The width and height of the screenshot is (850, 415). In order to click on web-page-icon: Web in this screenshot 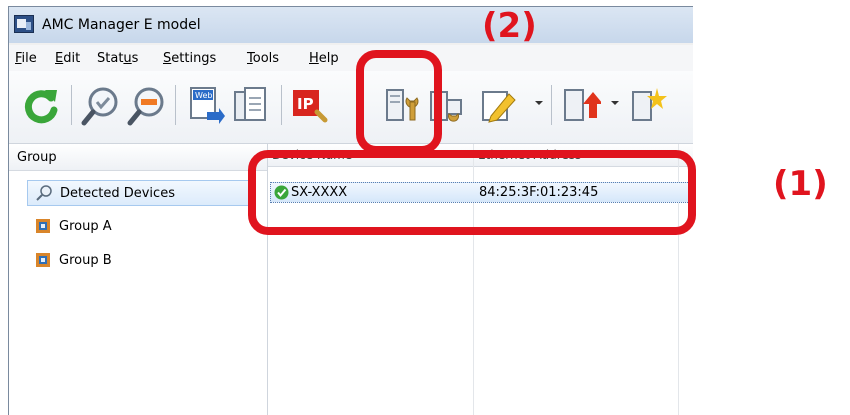, I will do `click(205, 106)`.